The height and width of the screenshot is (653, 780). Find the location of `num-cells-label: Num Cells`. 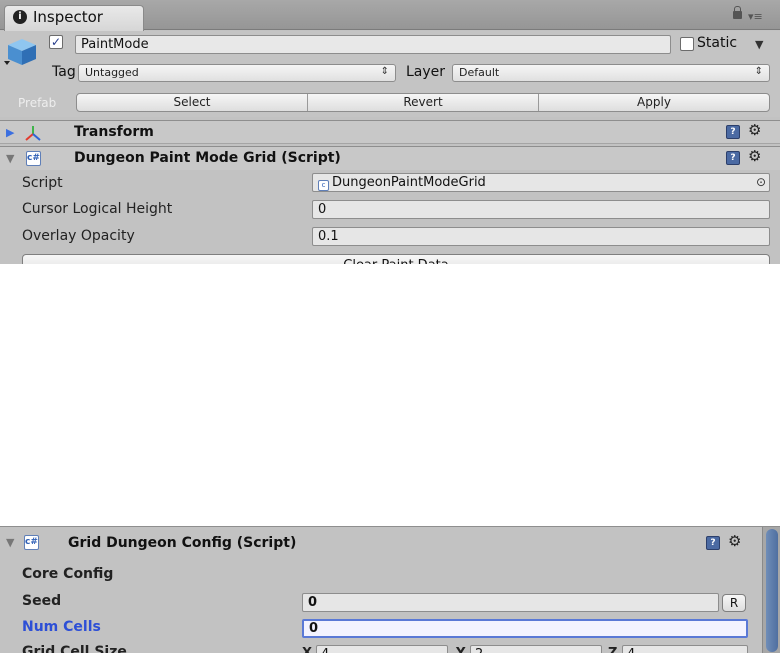

num-cells-label: Num Cells is located at coordinates (61, 627).